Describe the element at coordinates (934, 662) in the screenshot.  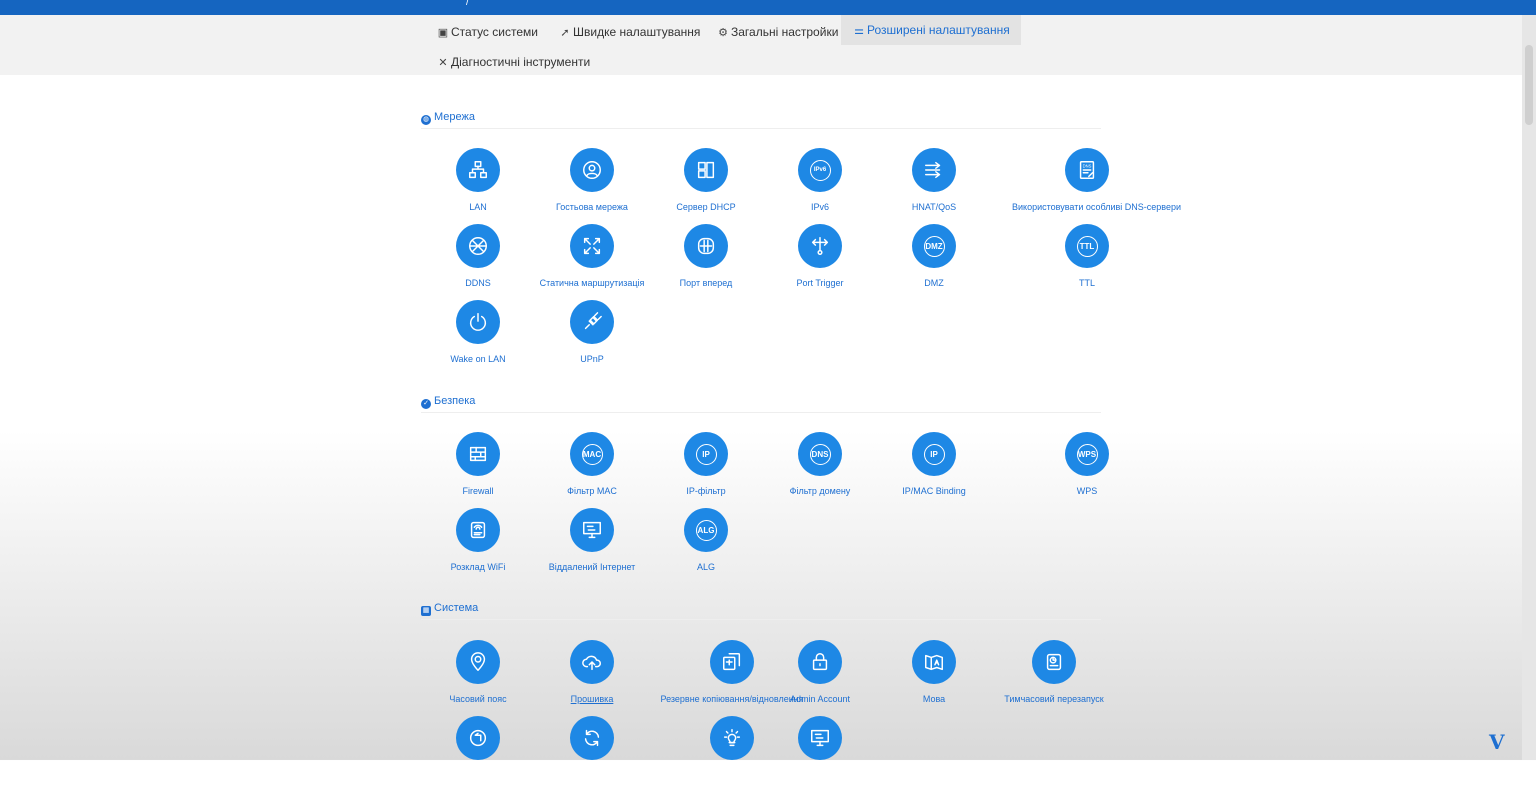
I see `language-icon` at that location.